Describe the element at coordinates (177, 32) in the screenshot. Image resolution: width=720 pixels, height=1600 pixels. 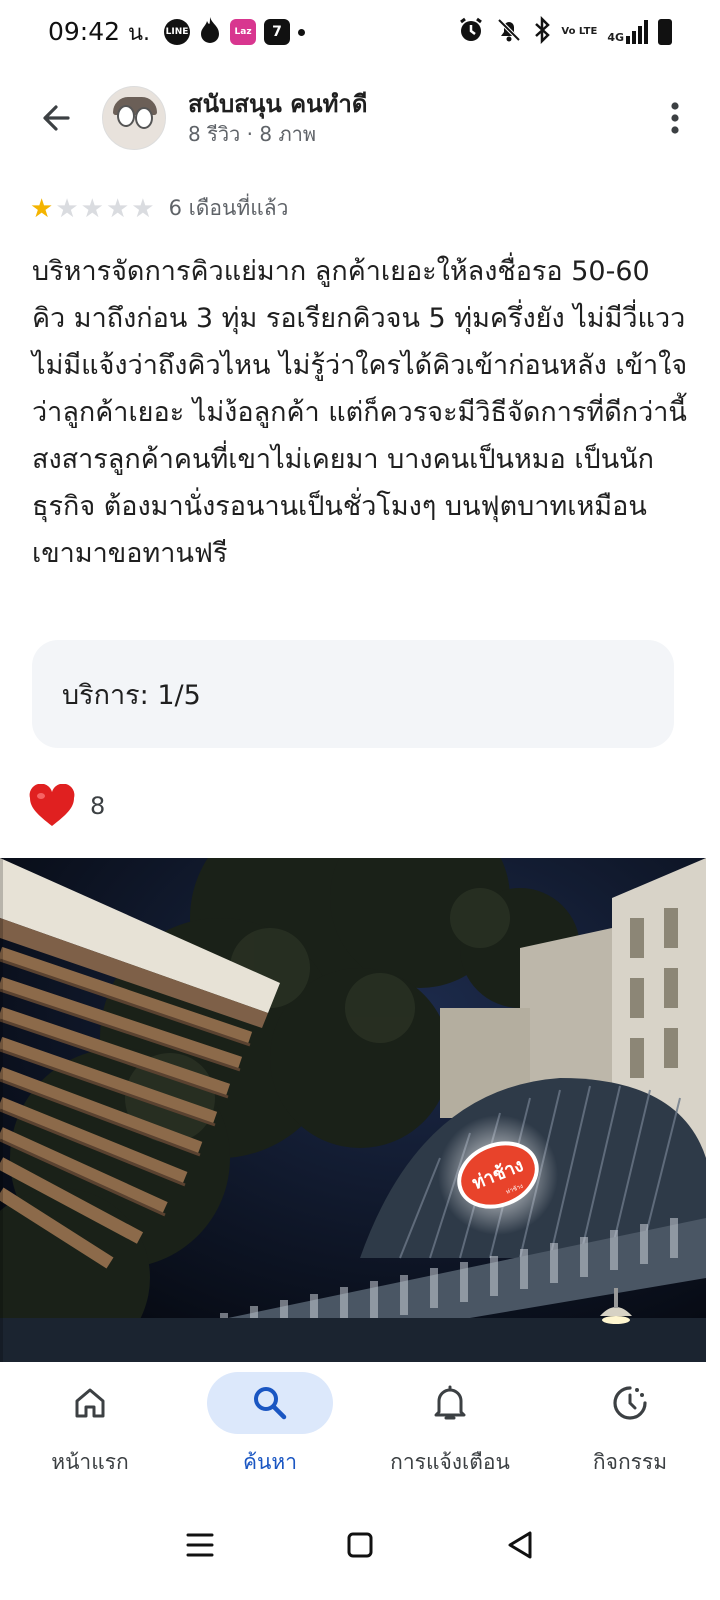
I see `line-icon: LINE` at that location.